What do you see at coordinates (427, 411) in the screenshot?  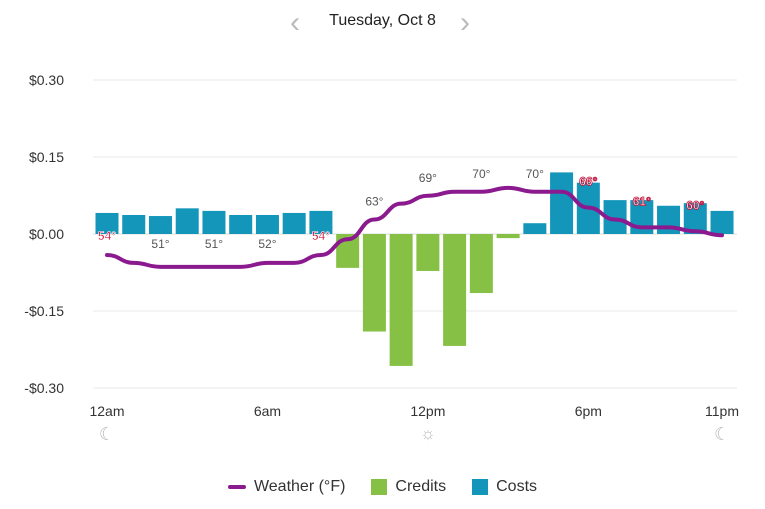 I see `x-tick-label: 12pm` at bounding box center [427, 411].